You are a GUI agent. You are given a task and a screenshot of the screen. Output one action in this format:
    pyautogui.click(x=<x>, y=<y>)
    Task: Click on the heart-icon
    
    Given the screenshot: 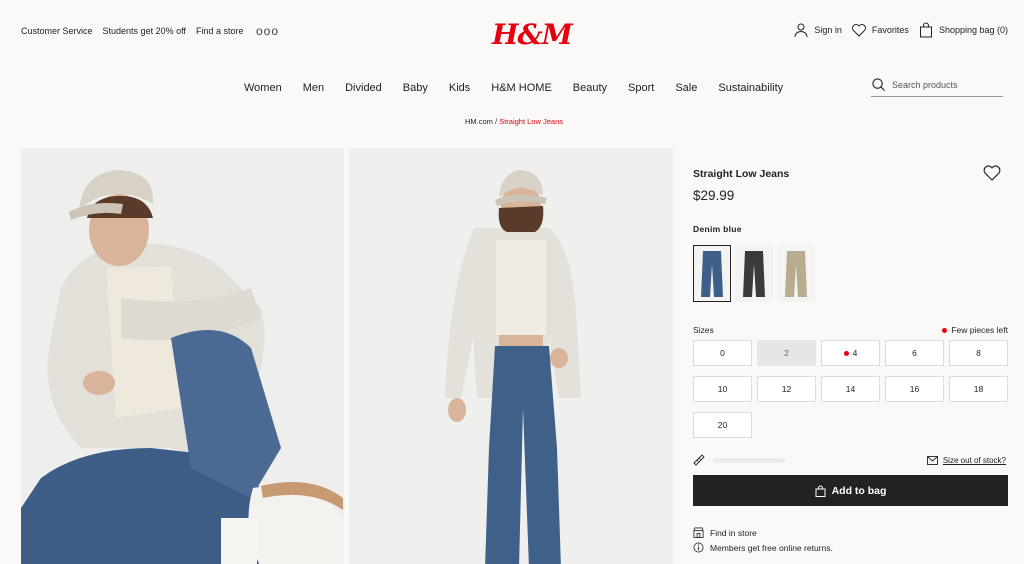 What is the action you would take?
    pyautogui.click(x=858, y=30)
    